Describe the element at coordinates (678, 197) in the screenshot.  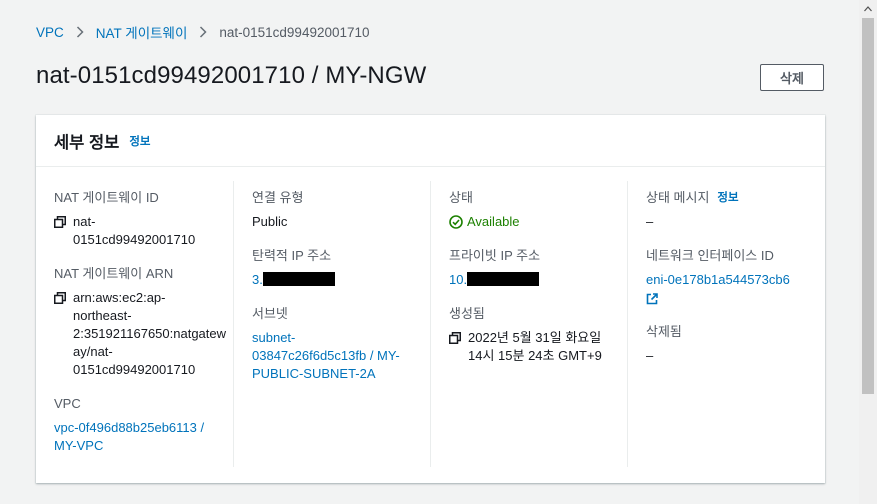
I see `state-message-label-text: 상태 메시지` at that location.